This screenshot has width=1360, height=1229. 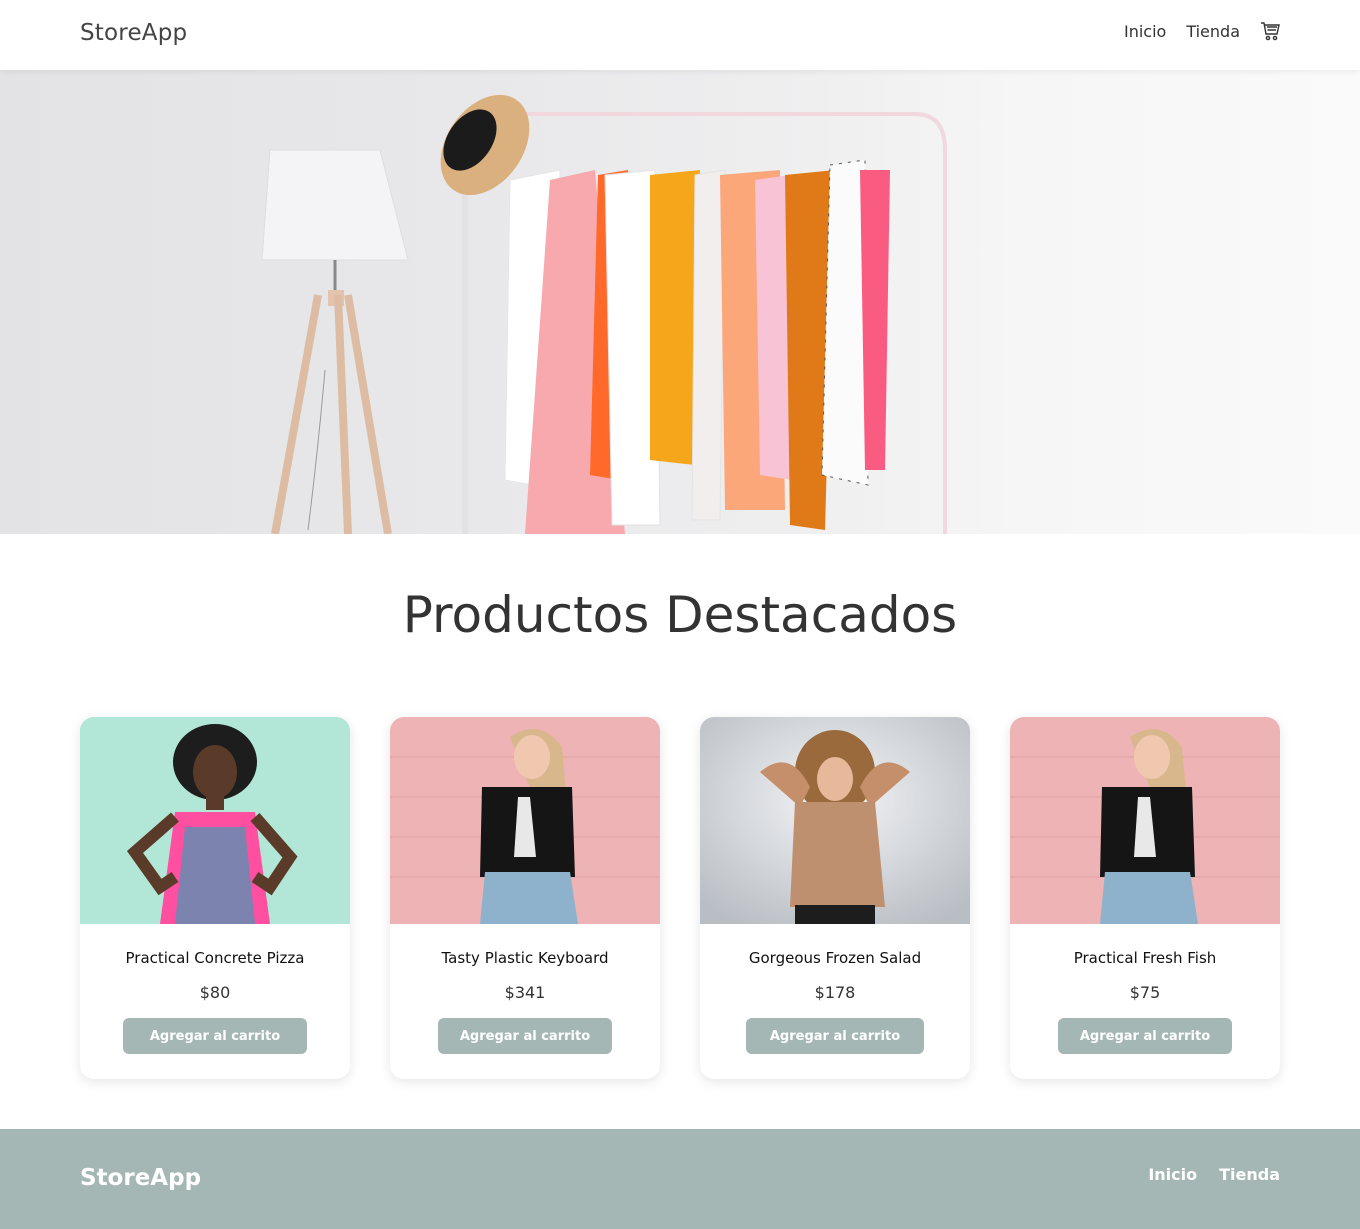 What do you see at coordinates (680, 615) in the screenshot?
I see `section-title: Productos Destacados` at bounding box center [680, 615].